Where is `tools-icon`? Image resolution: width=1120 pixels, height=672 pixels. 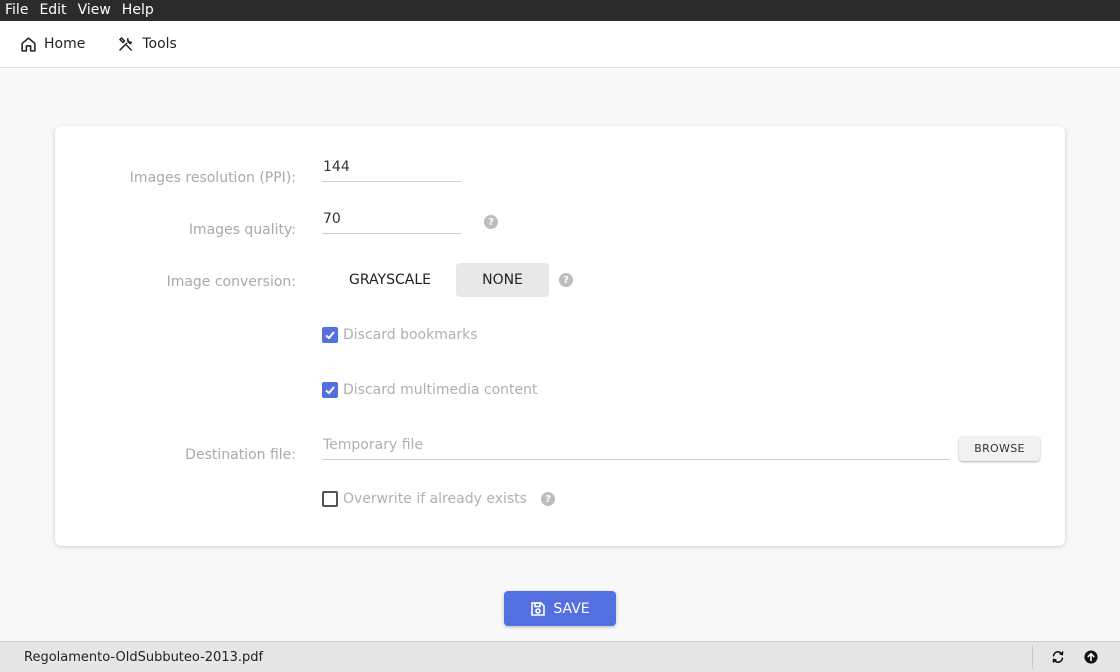
tools-icon is located at coordinates (126, 43).